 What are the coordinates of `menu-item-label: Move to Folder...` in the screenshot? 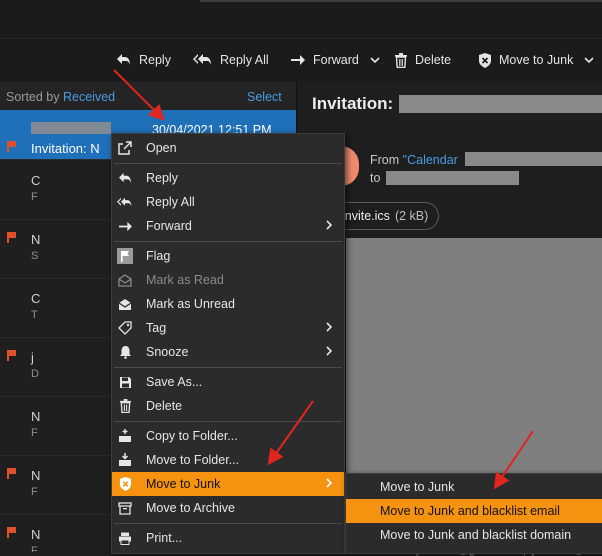 It's located at (193, 460).